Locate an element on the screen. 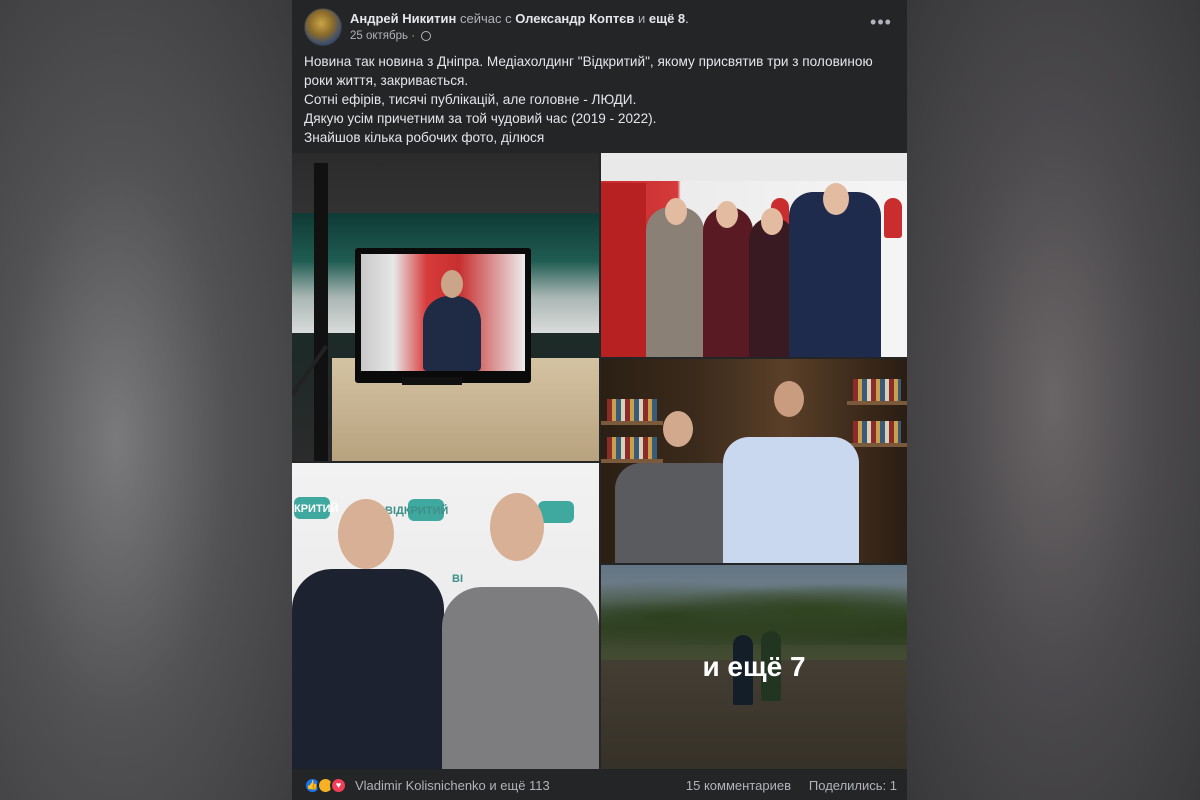 The height and width of the screenshot is (800, 1200). period: . is located at coordinates (687, 18).